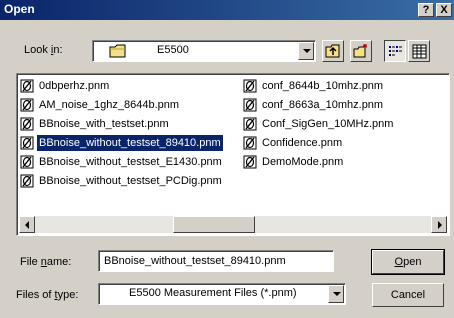  I want to click on look-in-label: Look in:, so click(43, 50).